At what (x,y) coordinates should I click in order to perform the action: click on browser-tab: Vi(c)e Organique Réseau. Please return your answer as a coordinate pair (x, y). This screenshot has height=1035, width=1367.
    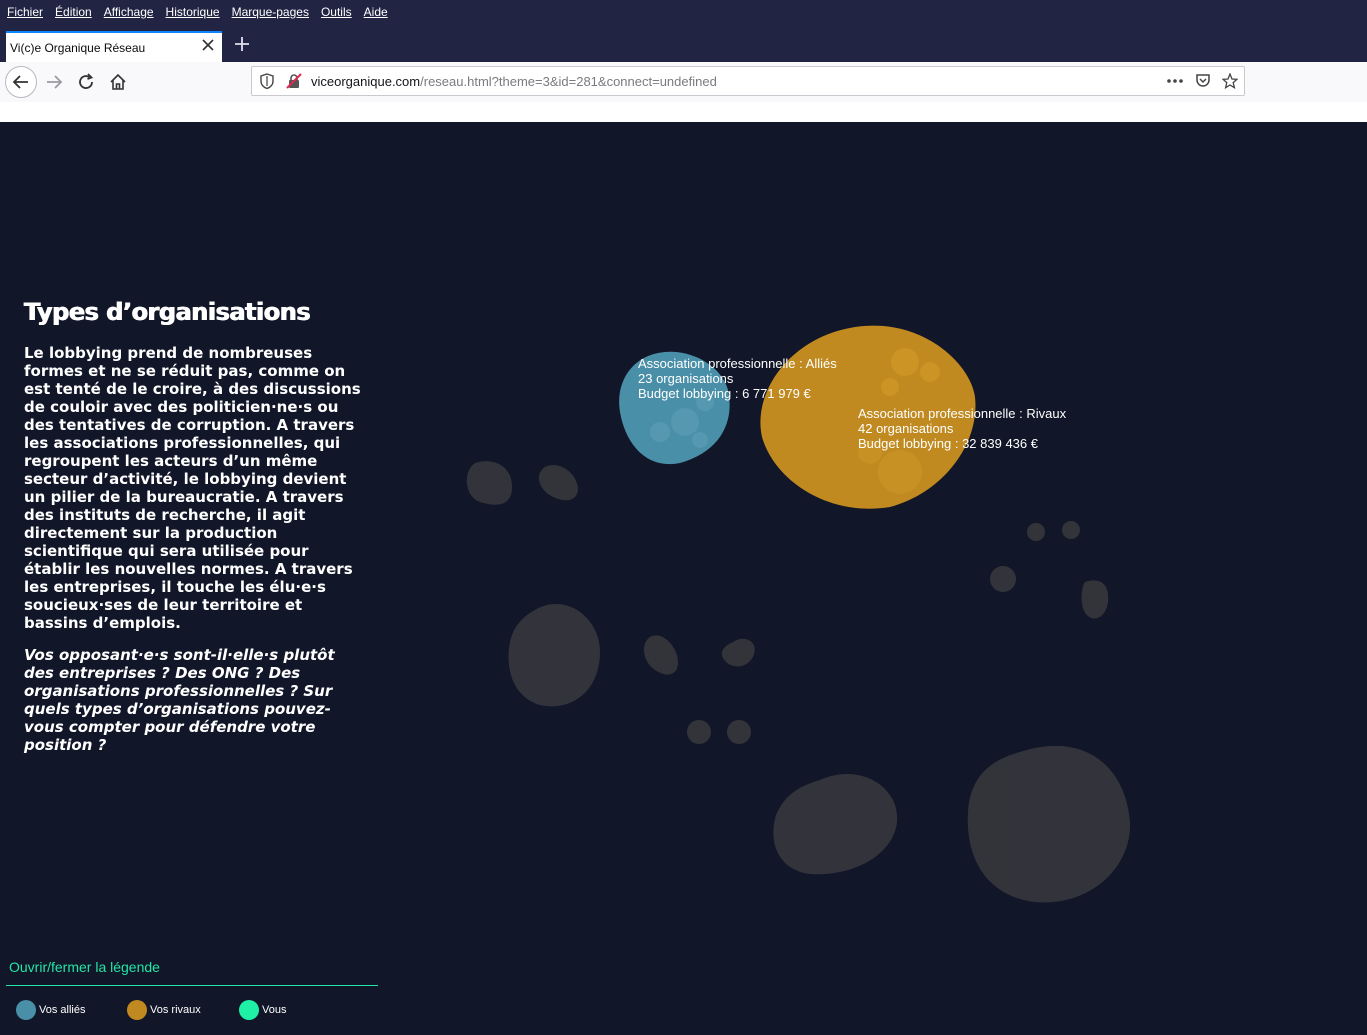
    Looking at the image, I should click on (114, 46).